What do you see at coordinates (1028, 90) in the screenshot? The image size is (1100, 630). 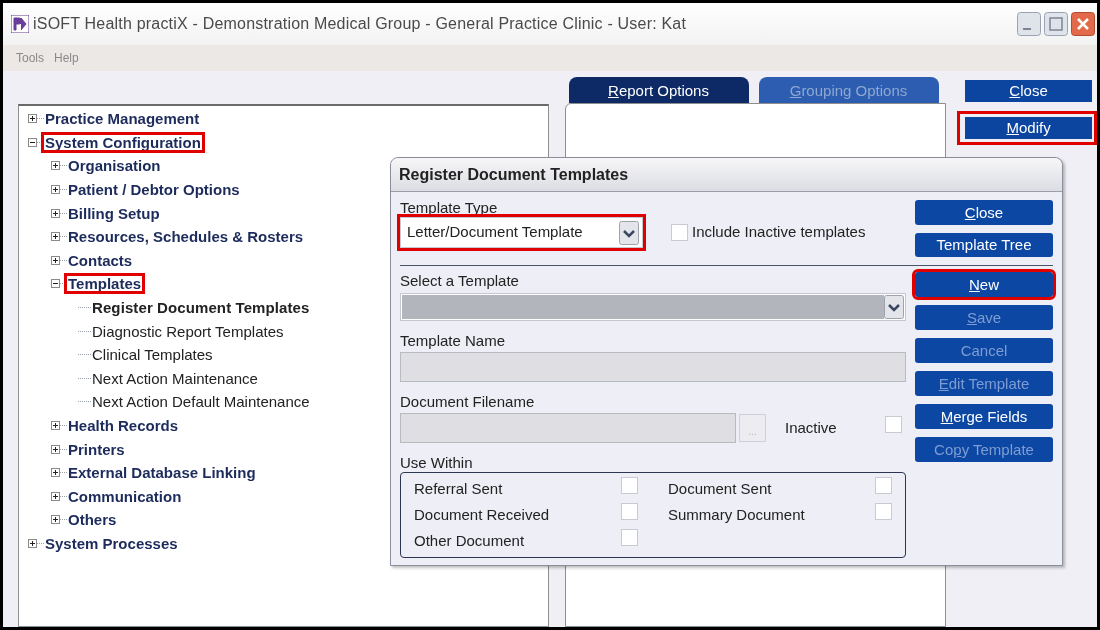 I see `toolbar-button: Close` at bounding box center [1028, 90].